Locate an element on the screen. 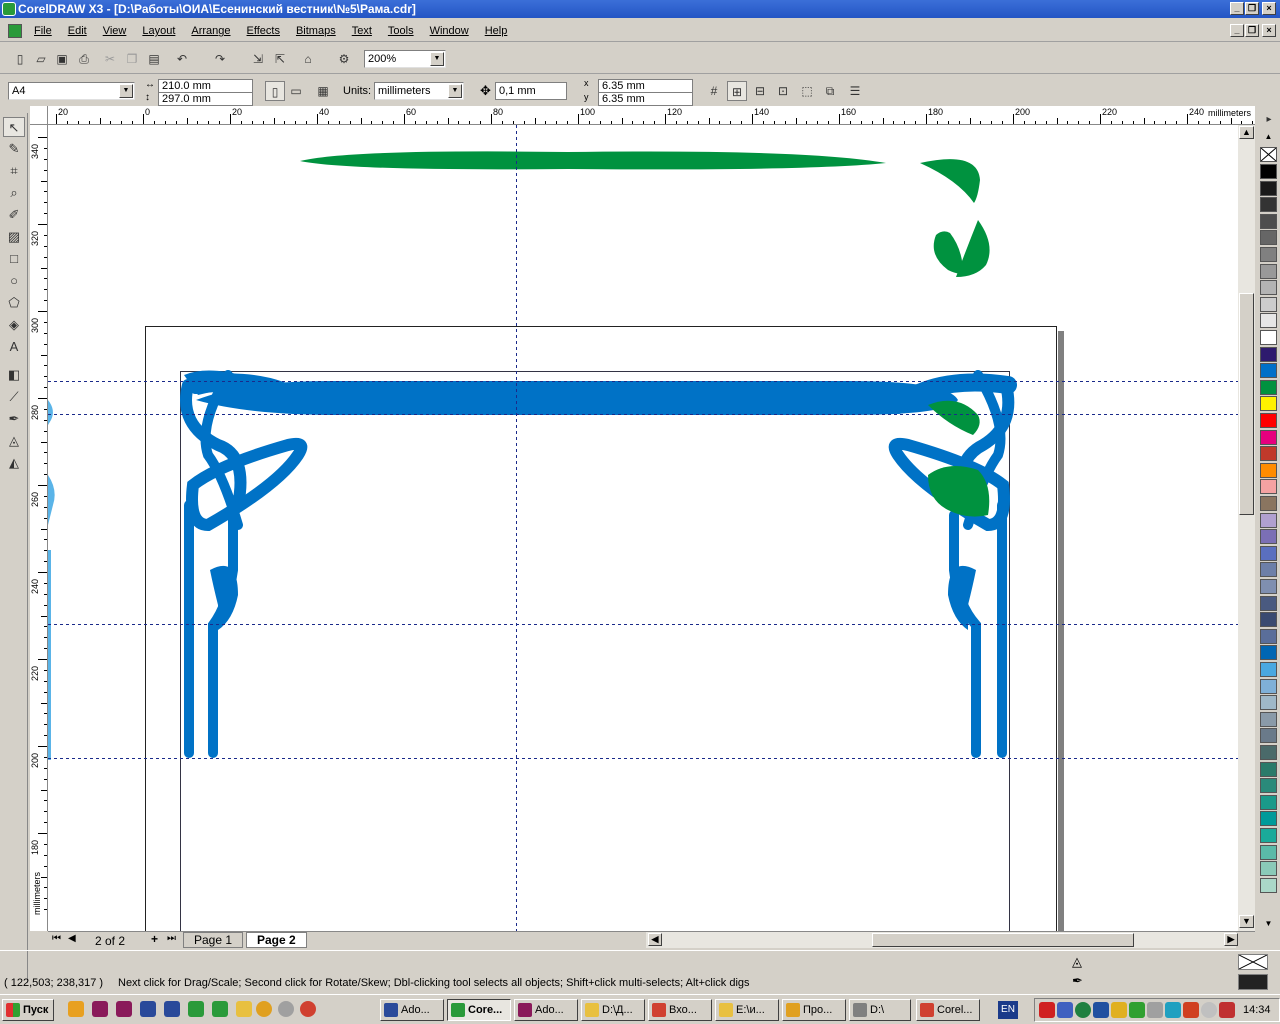  no-color-swatch is located at coordinates (1268, 154).